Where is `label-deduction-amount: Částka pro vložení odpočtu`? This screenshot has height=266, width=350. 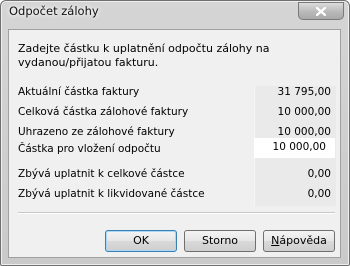
label-deduction-amount: Částka pro vložení odpočtu is located at coordinates (89, 149).